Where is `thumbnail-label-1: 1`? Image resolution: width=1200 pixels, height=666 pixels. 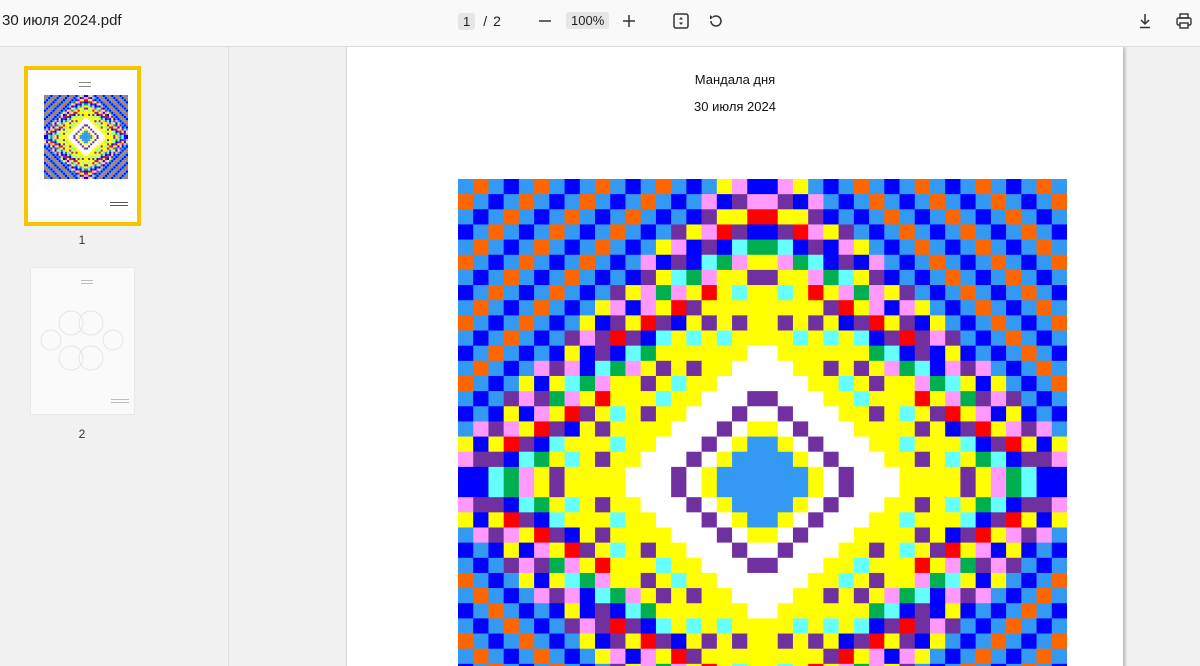 thumbnail-label-1: 1 is located at coordinates (82, 240).